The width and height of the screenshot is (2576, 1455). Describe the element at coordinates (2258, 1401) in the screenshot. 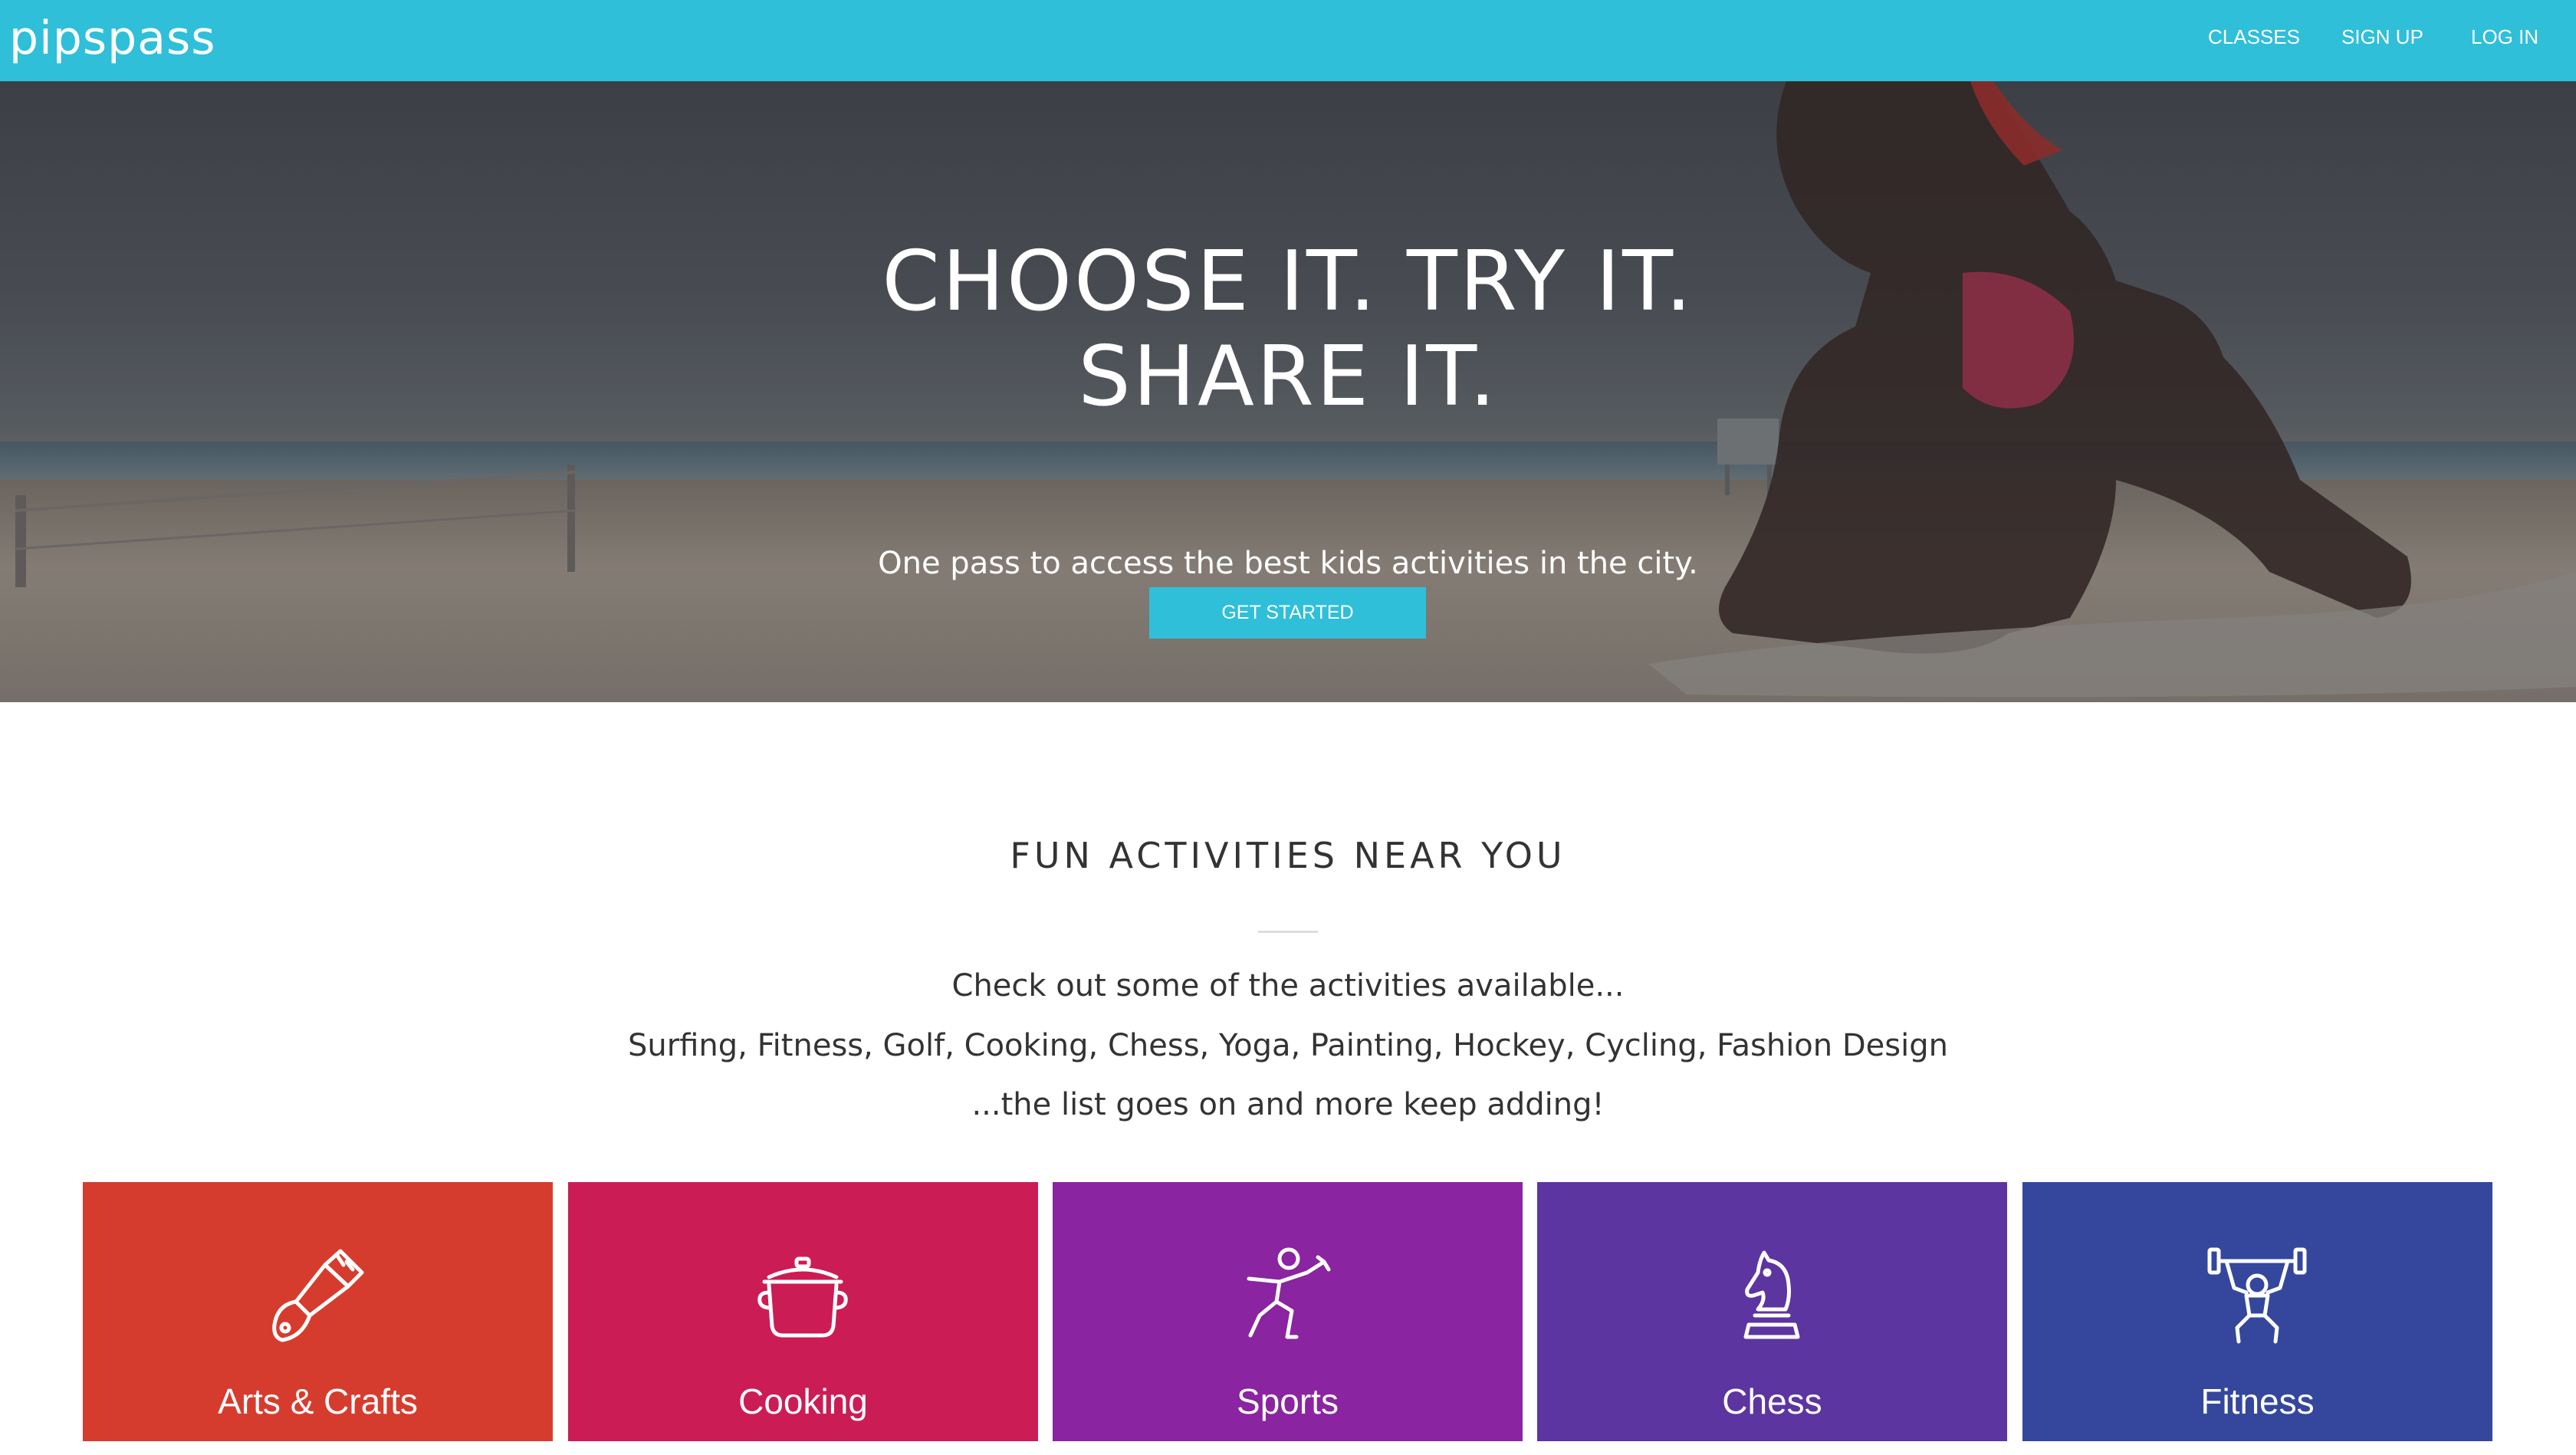

I see `activity-card-label: Fitness` at that location.